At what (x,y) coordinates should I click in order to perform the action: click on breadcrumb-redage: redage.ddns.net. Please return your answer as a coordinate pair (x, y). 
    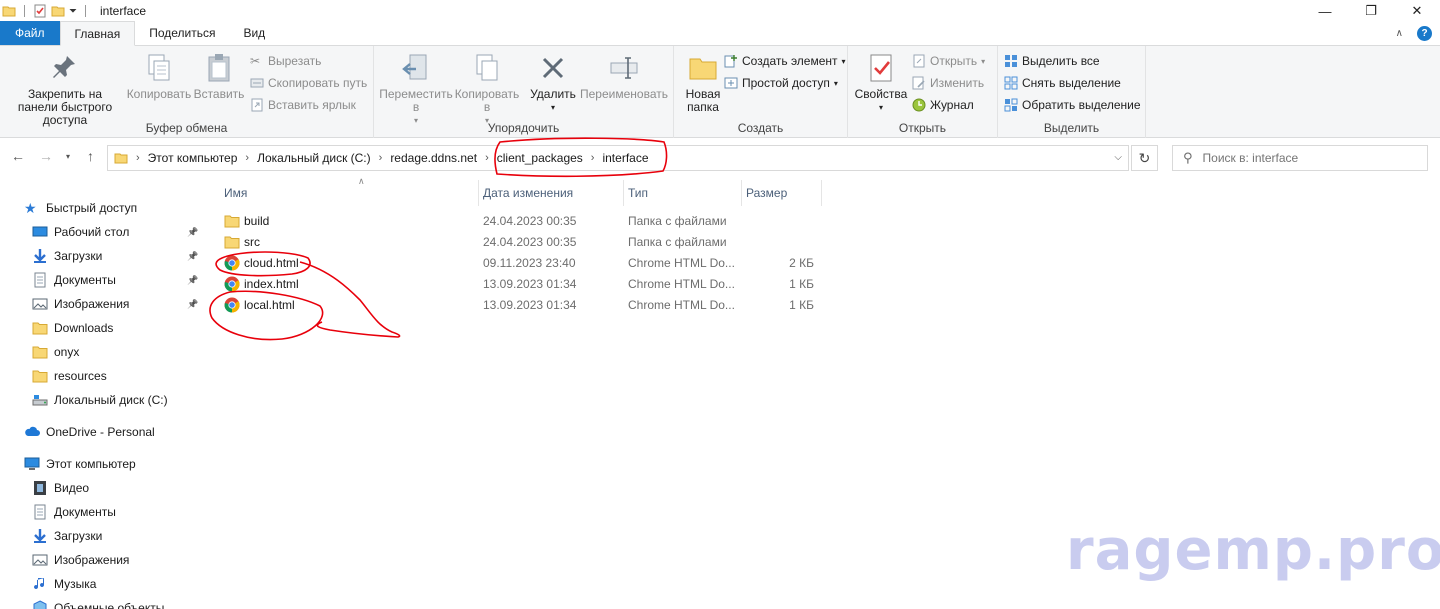
    Looking at the image, I should click on (433, 158).